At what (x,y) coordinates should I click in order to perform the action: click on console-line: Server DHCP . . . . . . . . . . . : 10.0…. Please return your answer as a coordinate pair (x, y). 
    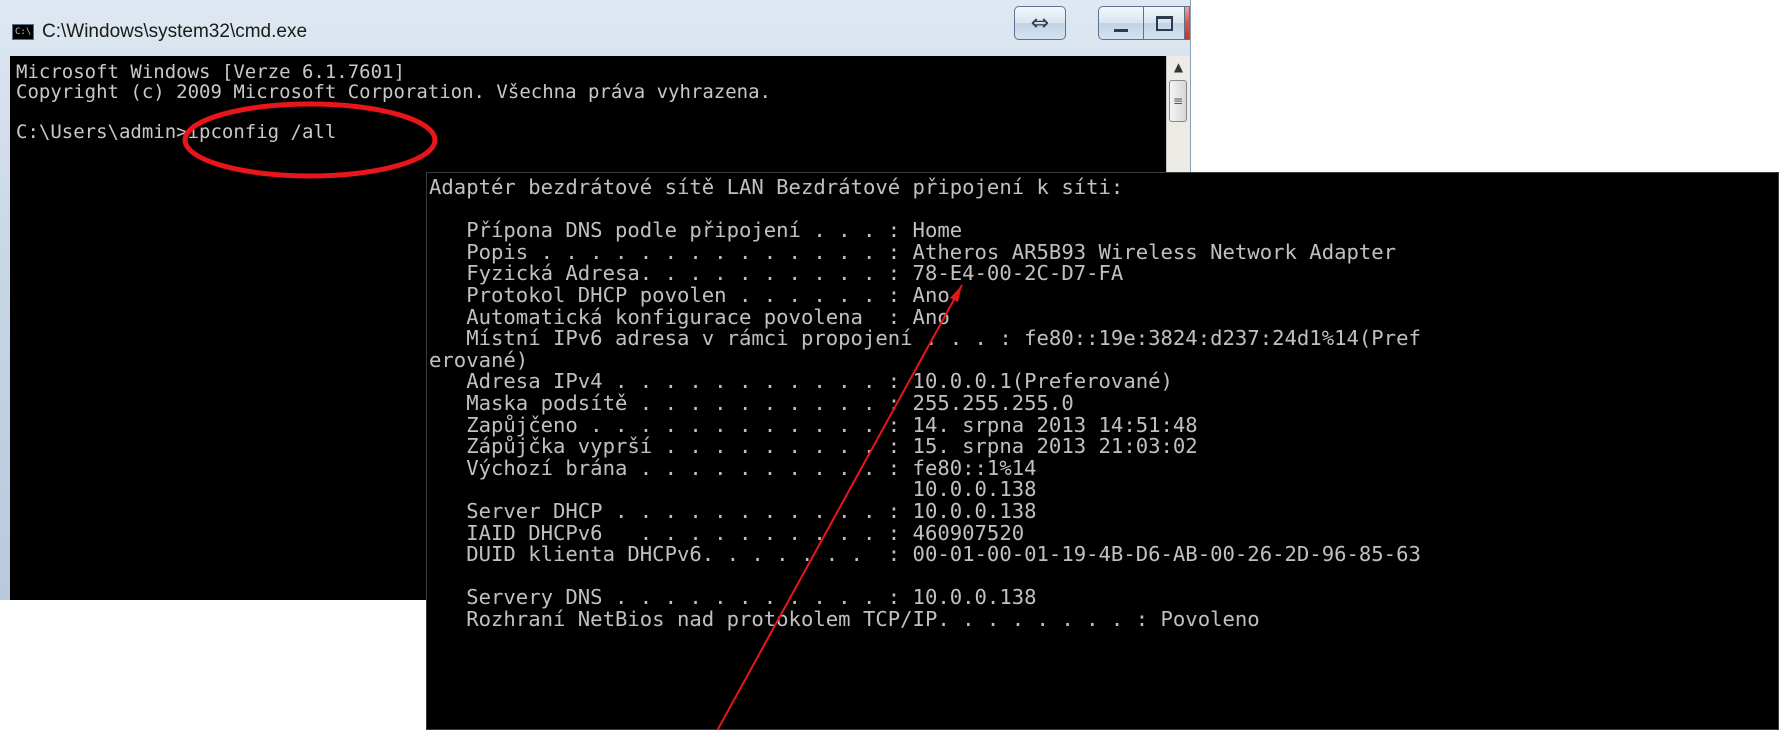
    Looking at the image, I should click on (733, 510).